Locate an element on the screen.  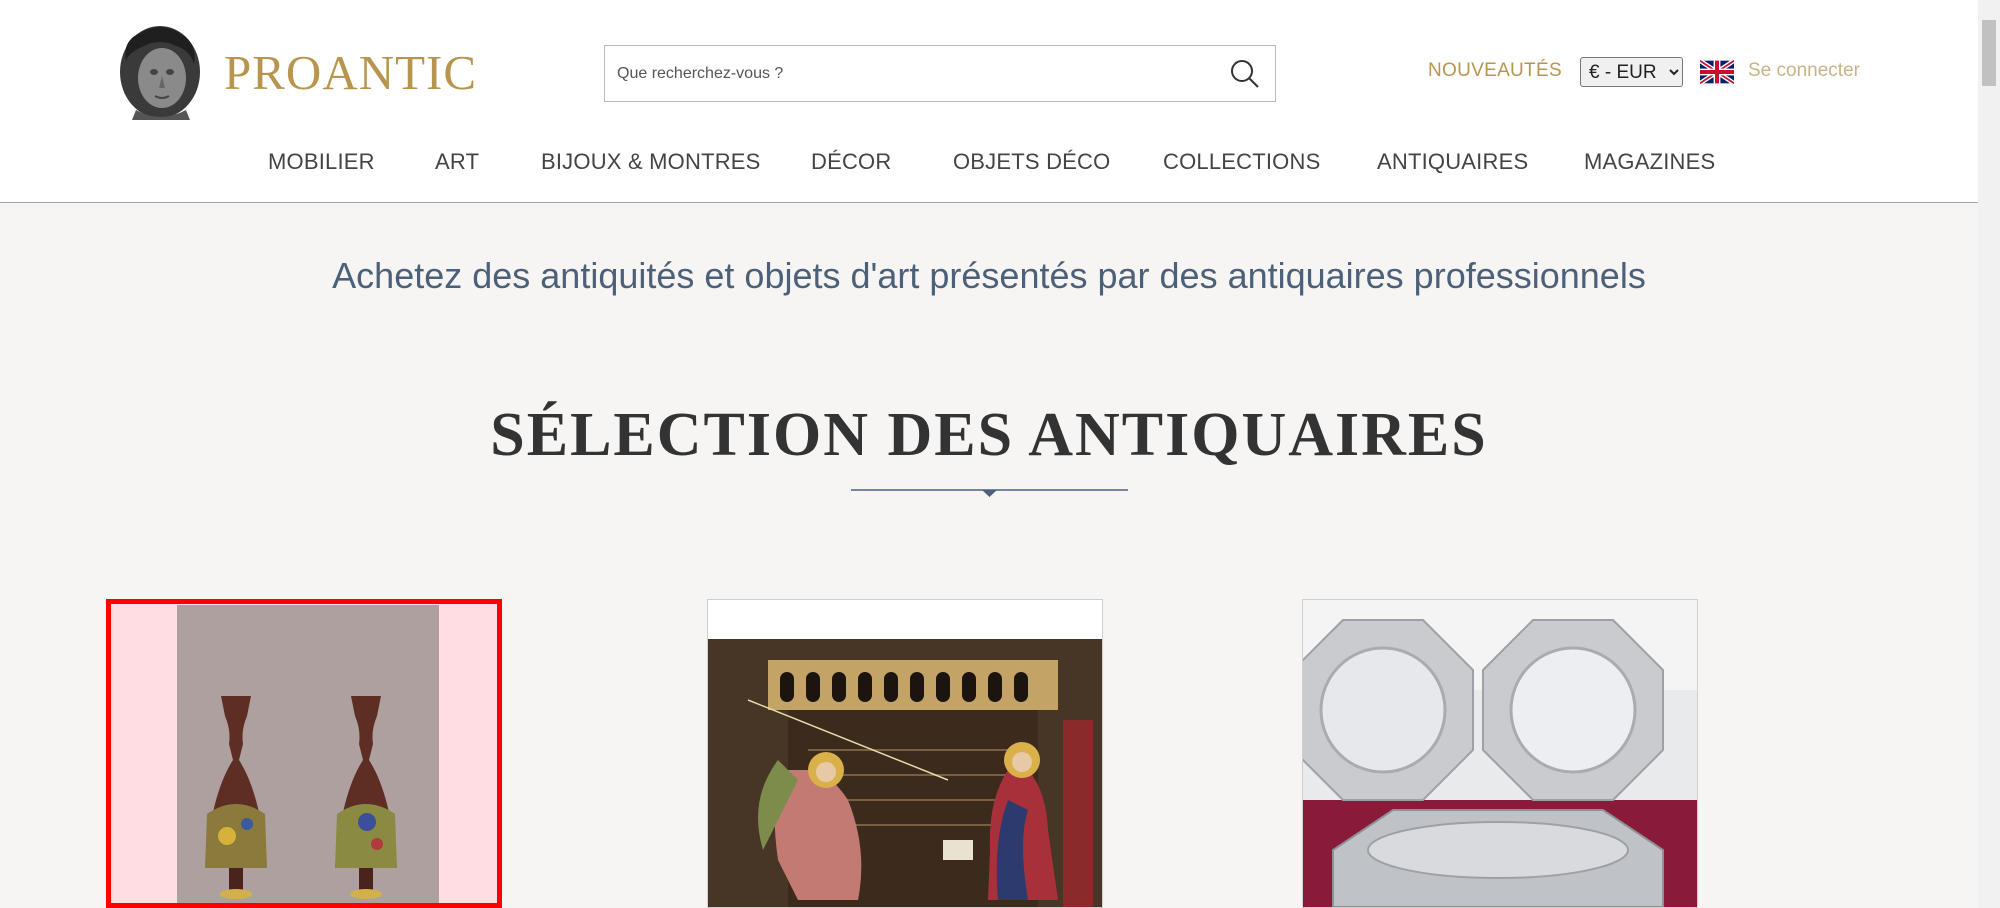
bust-logo-icon is located at coordinates (160, 73).